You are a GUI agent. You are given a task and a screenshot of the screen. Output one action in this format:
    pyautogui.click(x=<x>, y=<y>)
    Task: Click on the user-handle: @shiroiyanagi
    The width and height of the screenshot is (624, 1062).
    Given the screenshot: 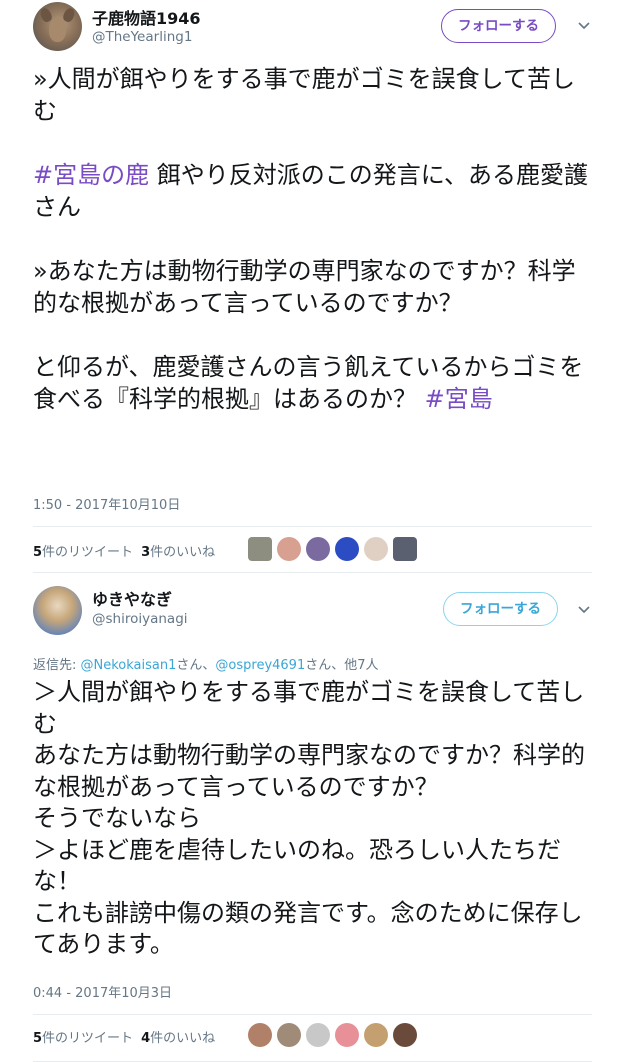 What is the action you would take?
    pyautogui.click(x=140, y=619)
    